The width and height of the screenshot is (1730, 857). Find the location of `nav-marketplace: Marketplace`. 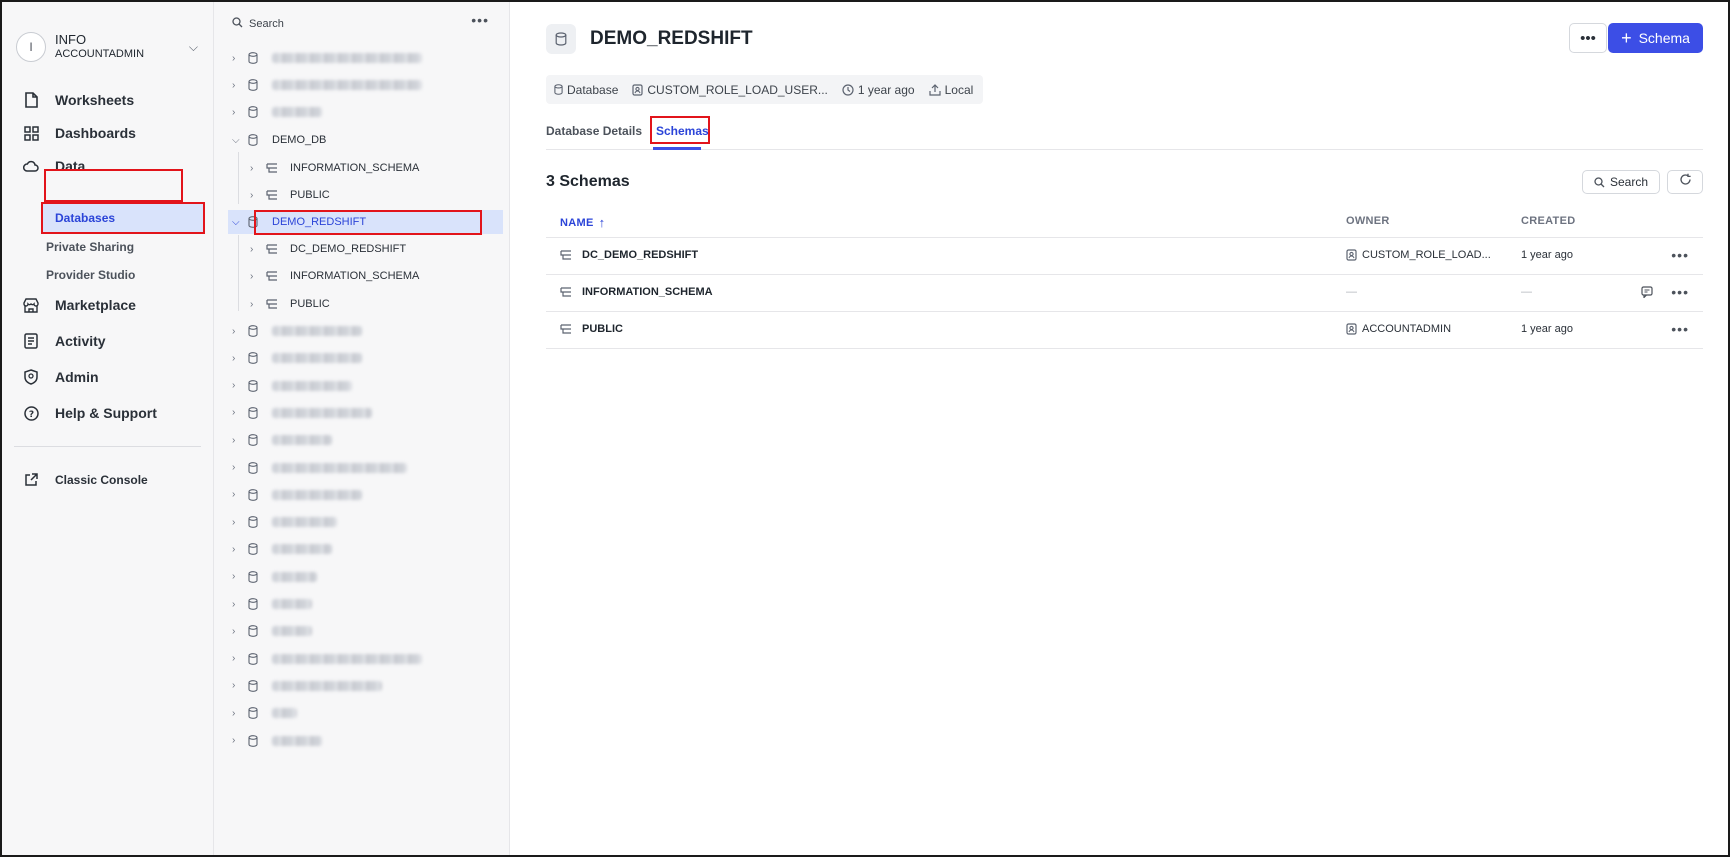

nav-marketplace: Marketplace is located at coordinates (79, 305).